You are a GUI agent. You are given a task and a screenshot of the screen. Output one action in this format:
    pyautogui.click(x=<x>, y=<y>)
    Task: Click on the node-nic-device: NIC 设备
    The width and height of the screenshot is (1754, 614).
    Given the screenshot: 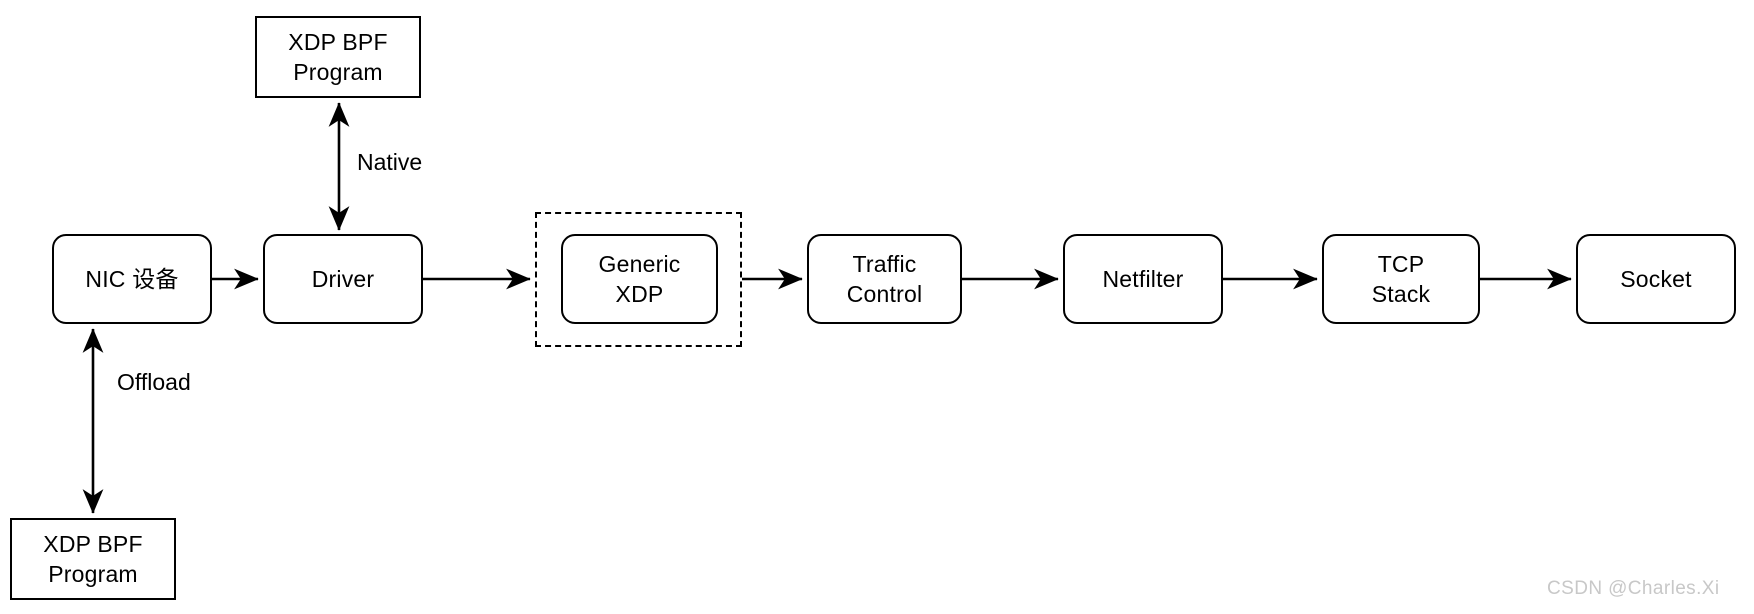 What is the action you would take?
    pyautogui.click(x=132, y=279)
    